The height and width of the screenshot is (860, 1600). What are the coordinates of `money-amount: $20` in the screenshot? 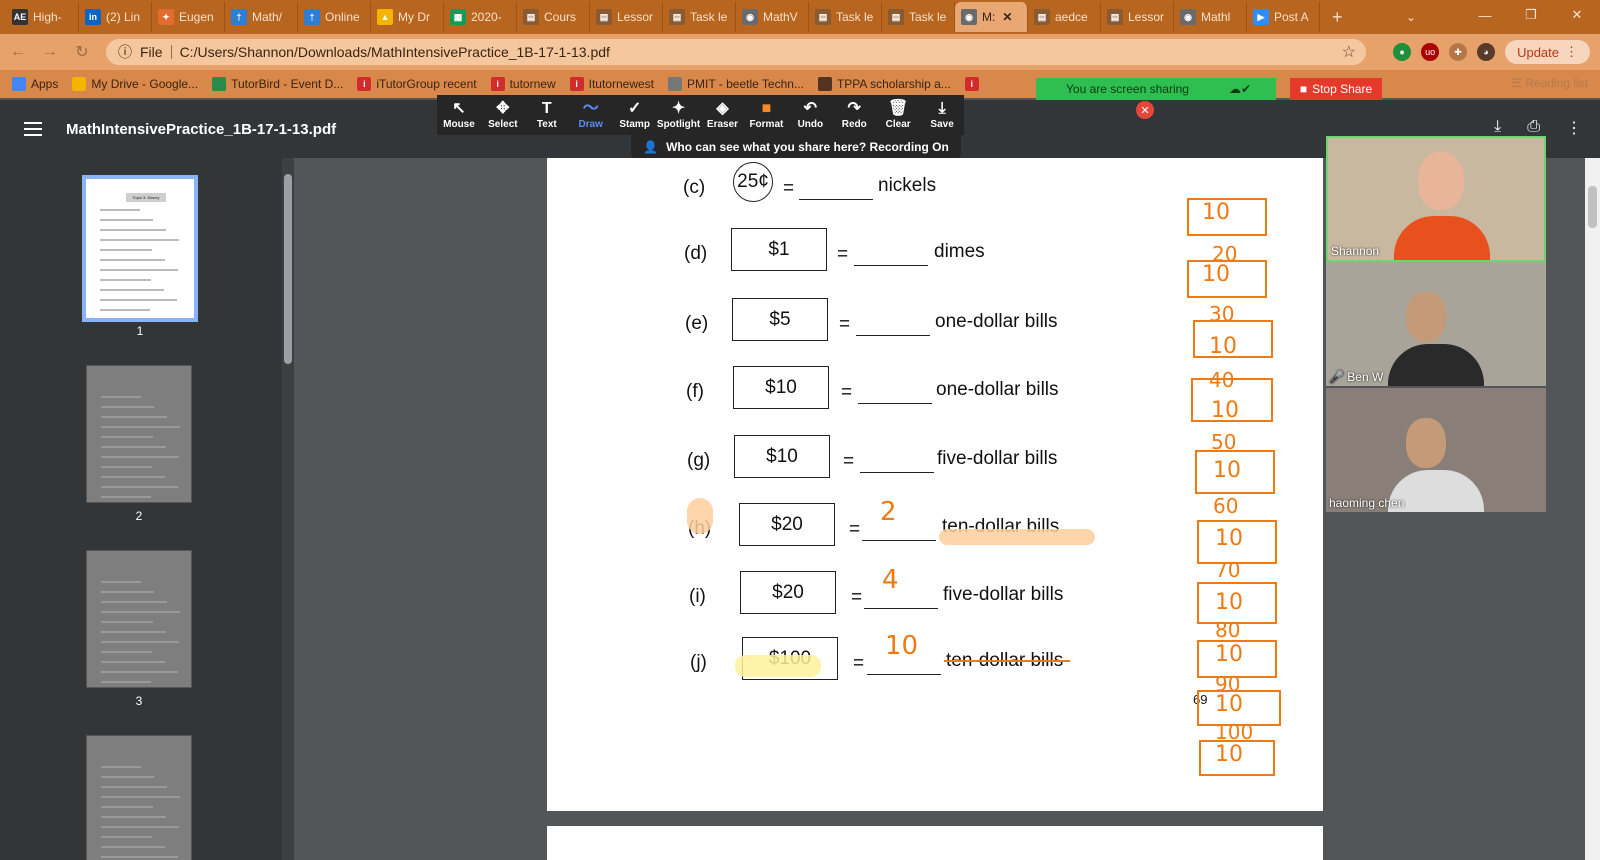 It's located at (787, 524).